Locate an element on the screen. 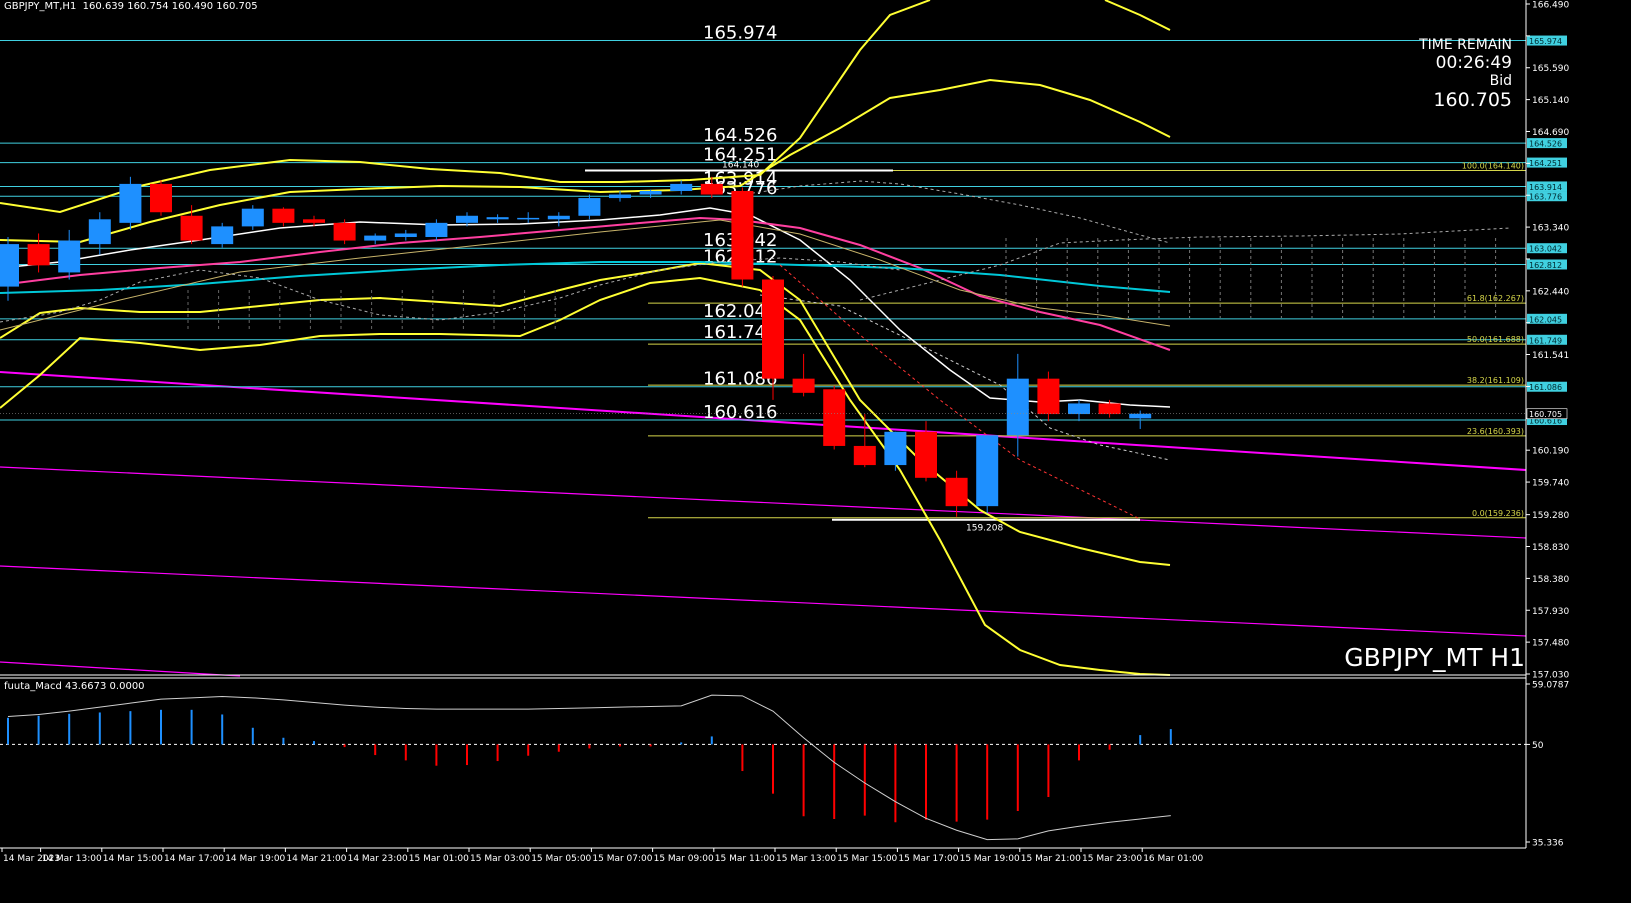 Image resolution: width=1631 pixels, height=903 pixels. level-label: 160.616 is located at coordinates (740, 412).